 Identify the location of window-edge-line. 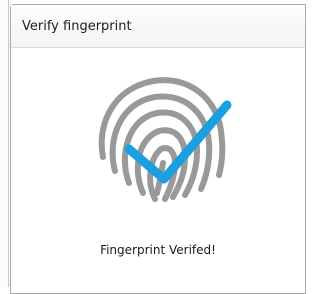
(8, 143).